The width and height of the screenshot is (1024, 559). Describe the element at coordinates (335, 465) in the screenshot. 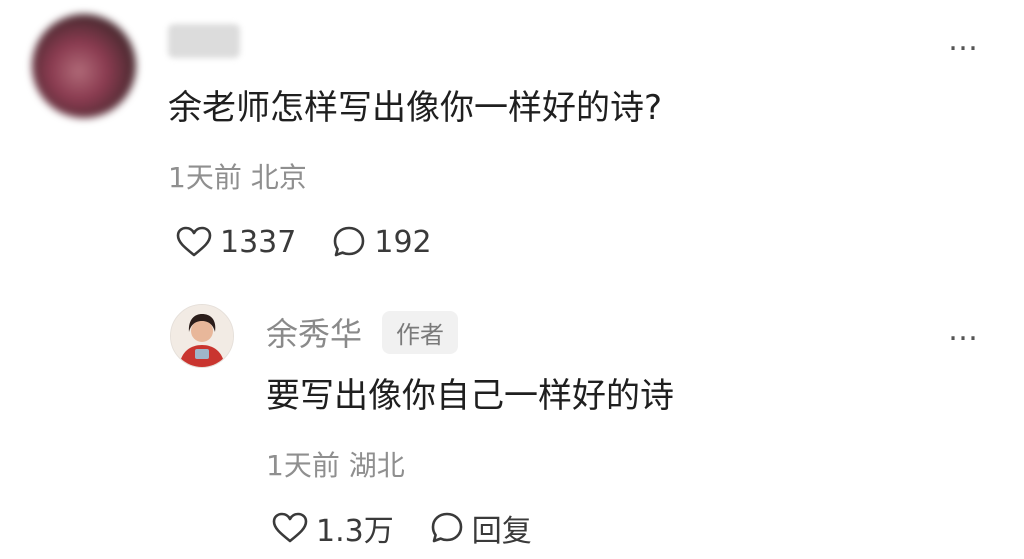

I see `reply-time-location: 1天前 湖北` at that location.